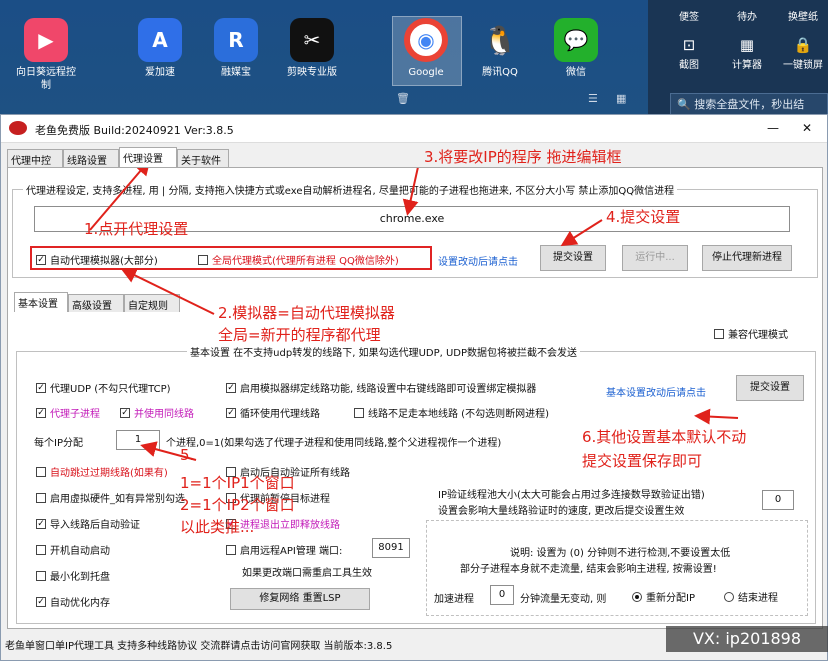  Describe the element at coordinates (203, 158) in the screenshot. I see `tab-about: 关于软件` at that location.